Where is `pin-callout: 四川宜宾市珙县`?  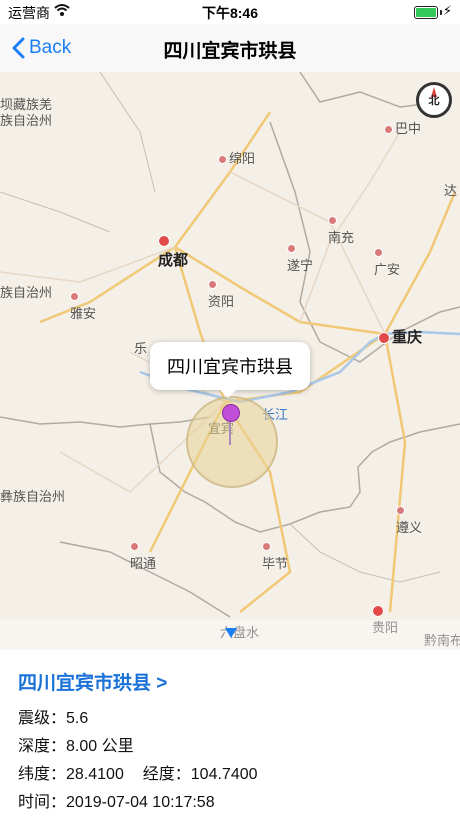
pin-callout: 四川宜宾市珙县 is located at coordinates (230, 366).